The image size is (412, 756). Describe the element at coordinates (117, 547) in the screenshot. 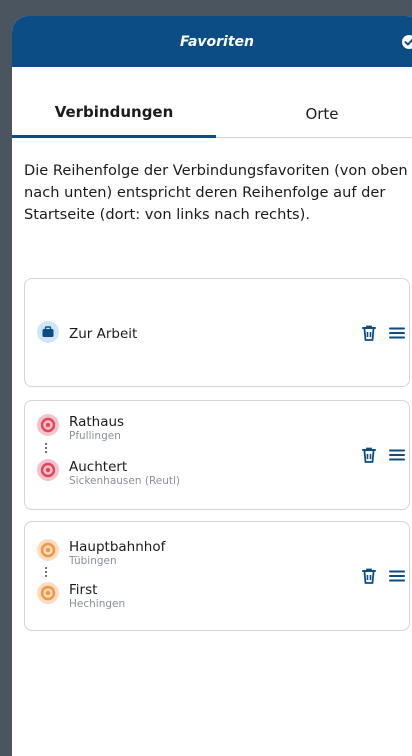

I see `start-stop-name: Hauptbahnhof` at that location.